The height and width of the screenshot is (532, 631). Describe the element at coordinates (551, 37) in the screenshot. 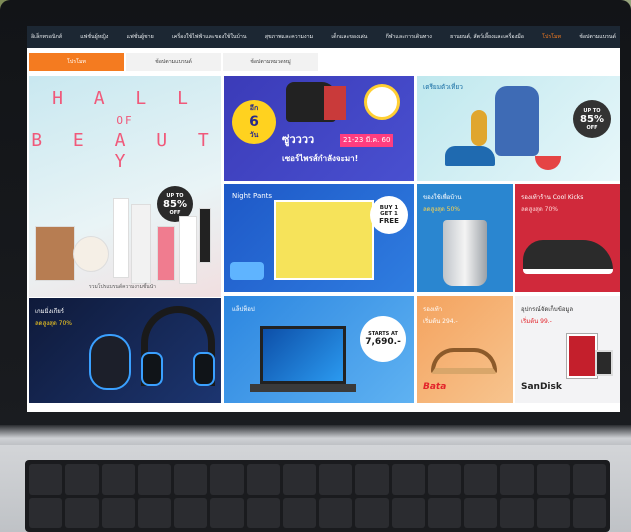

I see `nav-item-promotions: โปรโมท` at that location.